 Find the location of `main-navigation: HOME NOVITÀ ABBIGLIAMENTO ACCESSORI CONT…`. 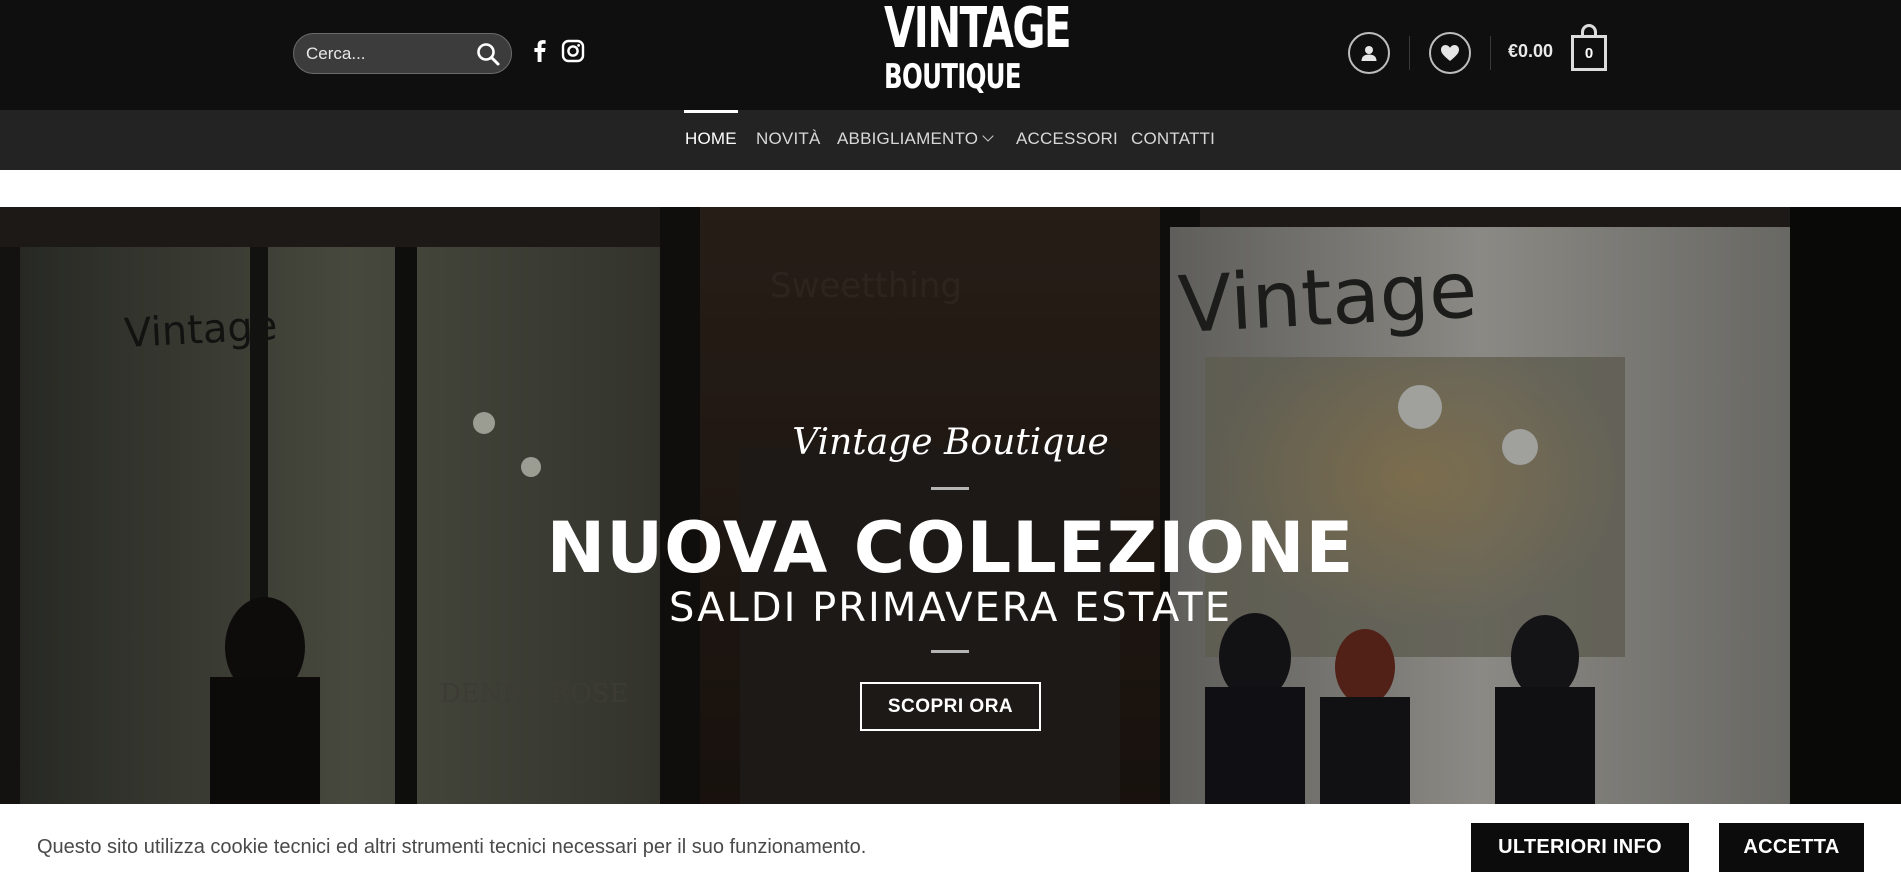

main-navigation: HOME NOVITÀ ABBIGLIAMENTO ACCESSORI CONT… is located at coordinates (950, 140).